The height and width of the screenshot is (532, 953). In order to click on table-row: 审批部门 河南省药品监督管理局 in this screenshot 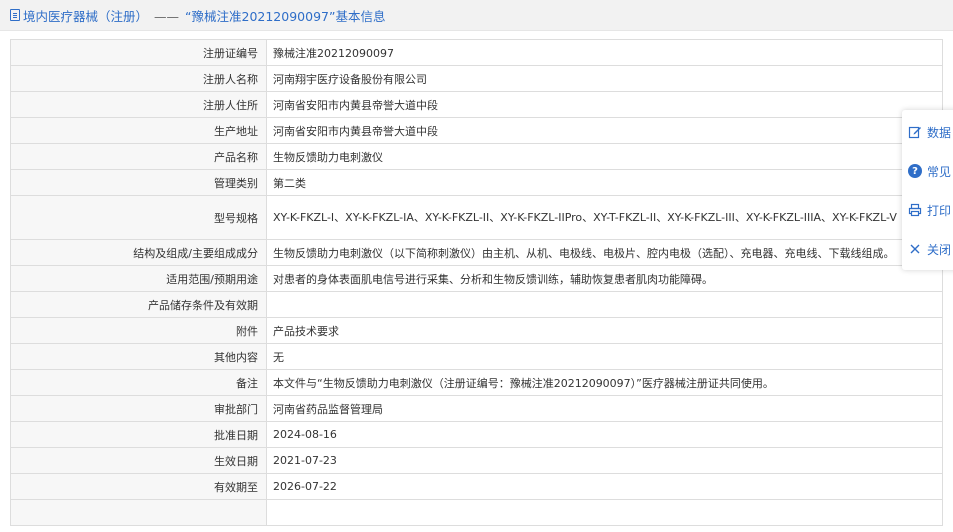, I will do `click(476, 408)`.